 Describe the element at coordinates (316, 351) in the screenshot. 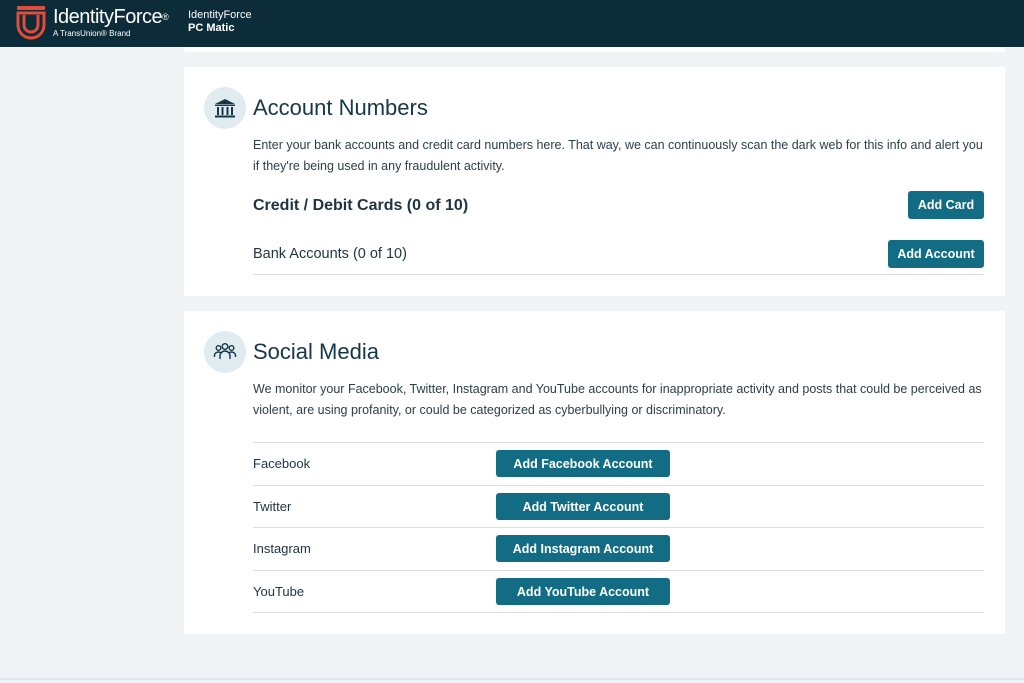

I see `social-media-title: Social Media` at that location.